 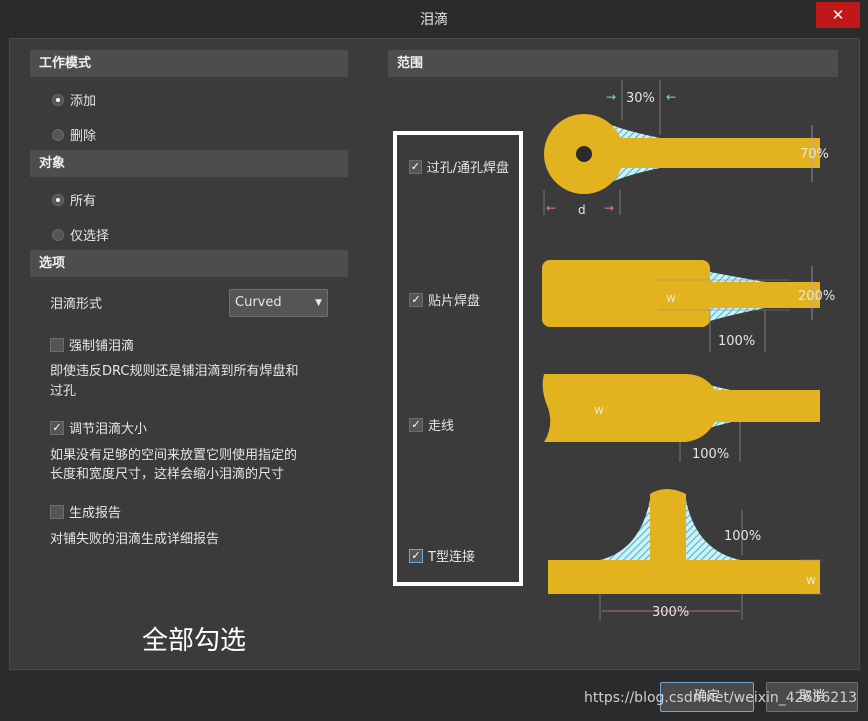 What do you see at coordinates (102, 346) in the screenshot?
I see `checkbox-label: 强制铺泪滴` at bounding box center [102, 346].